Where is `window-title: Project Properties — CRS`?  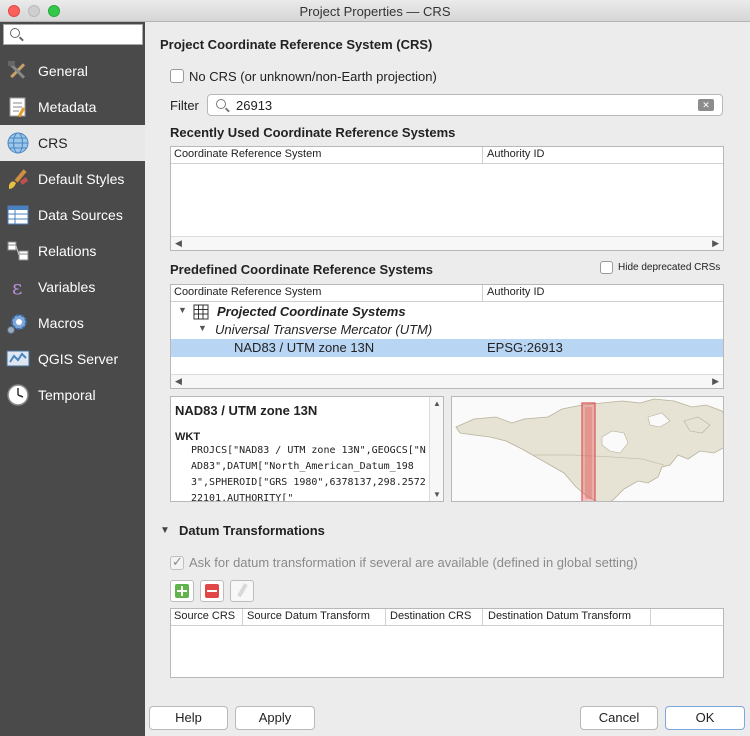 window-title: Project Properties — CRS is located at coordinates (375, 11).